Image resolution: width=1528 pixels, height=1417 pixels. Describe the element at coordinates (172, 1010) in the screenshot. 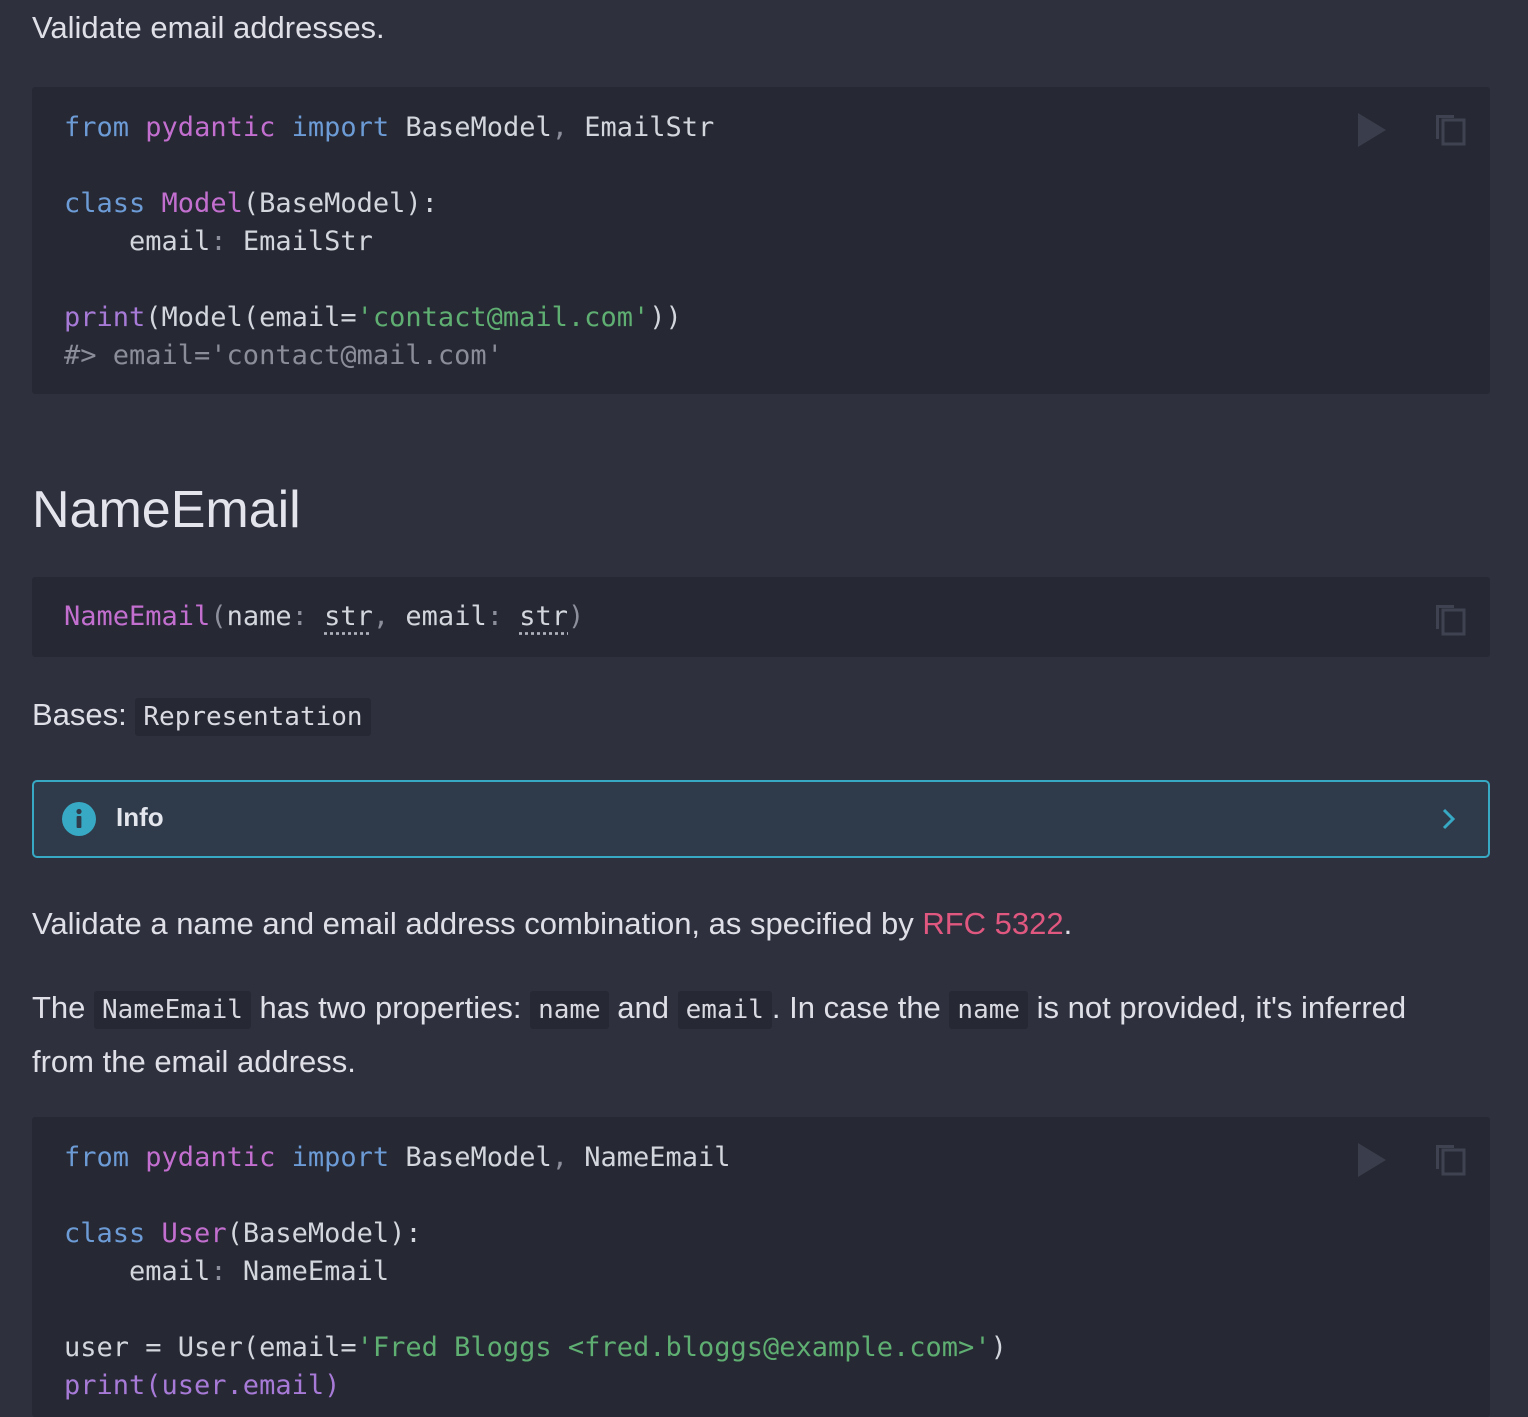

I see `inline-code-nameemail: NameEmail` at that location.